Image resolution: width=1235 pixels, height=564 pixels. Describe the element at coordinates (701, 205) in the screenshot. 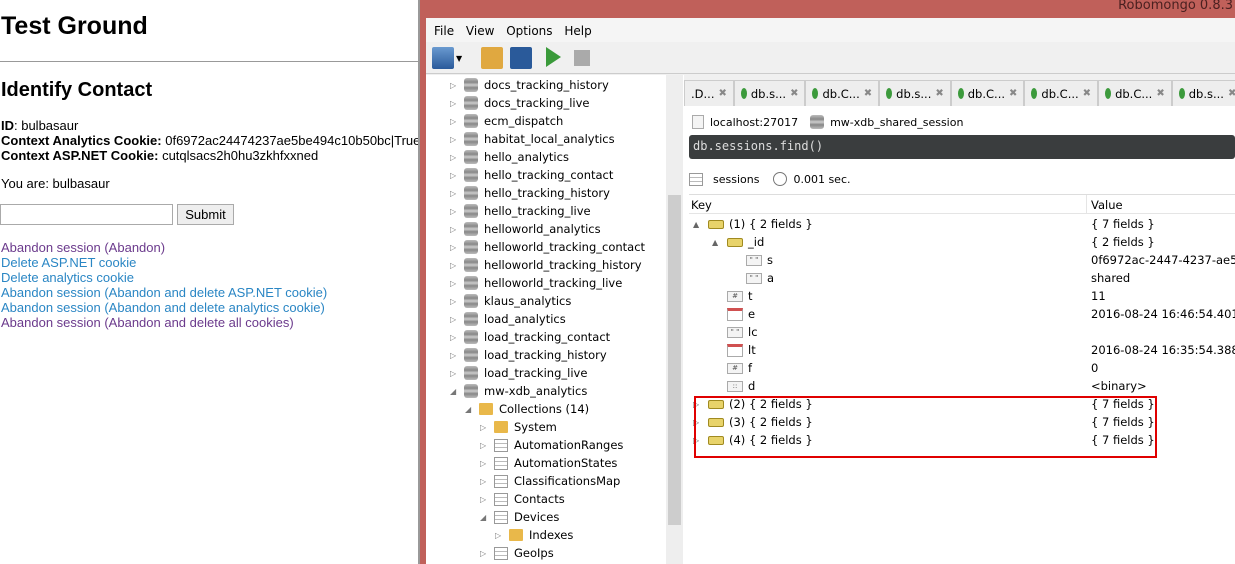

I see `column-key: Key` at that location.